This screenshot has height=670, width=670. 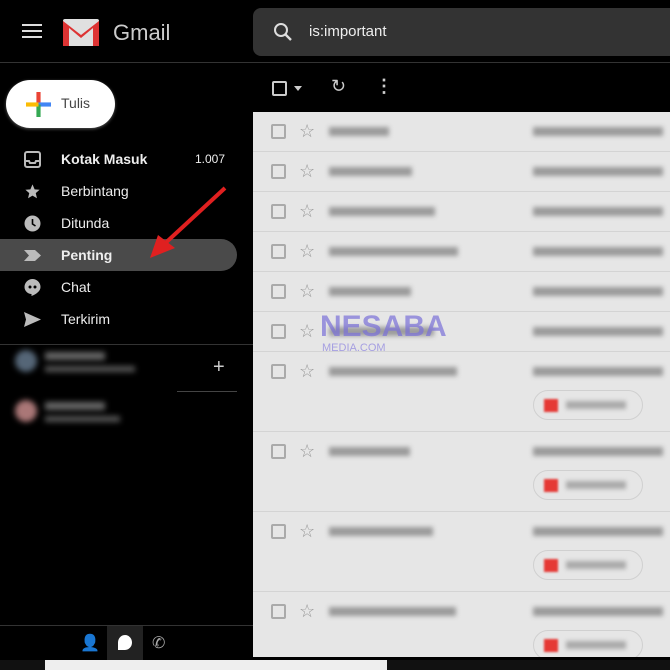 I want to click on top-bar: Gmail is:important, so click(x=335, y=31).